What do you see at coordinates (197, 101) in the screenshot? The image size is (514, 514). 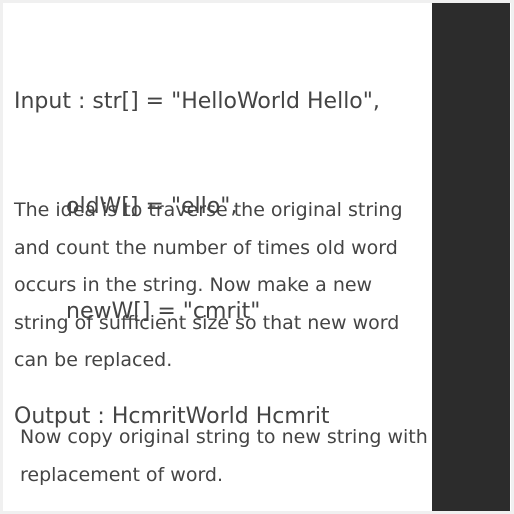 I see `input-line: Input : str[] = "HelloWorld Hello",` at bounding box center [197, 101].